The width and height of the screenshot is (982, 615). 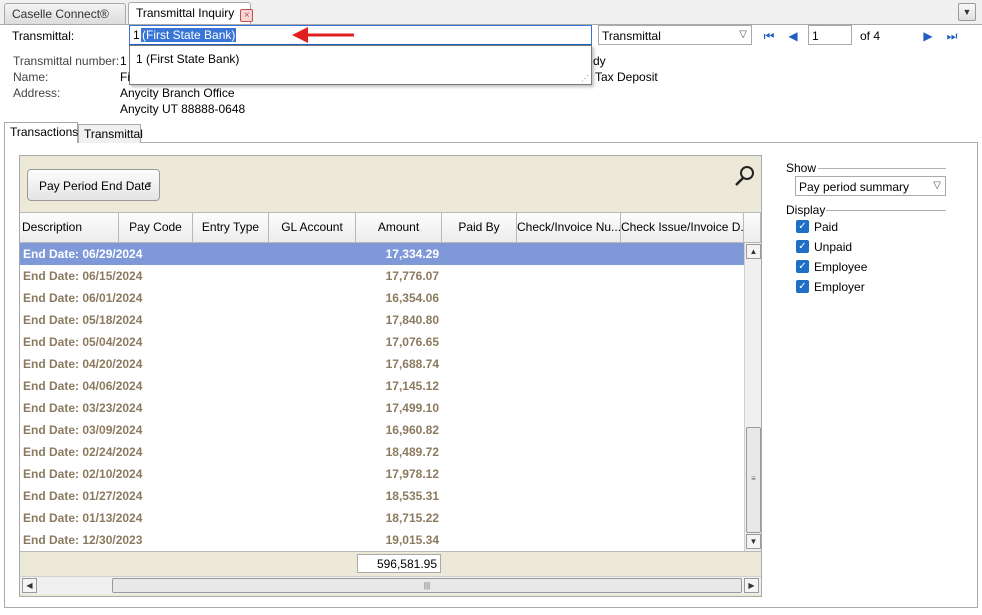 I want to click on address-label: Address:, so click(x=37, y=93).